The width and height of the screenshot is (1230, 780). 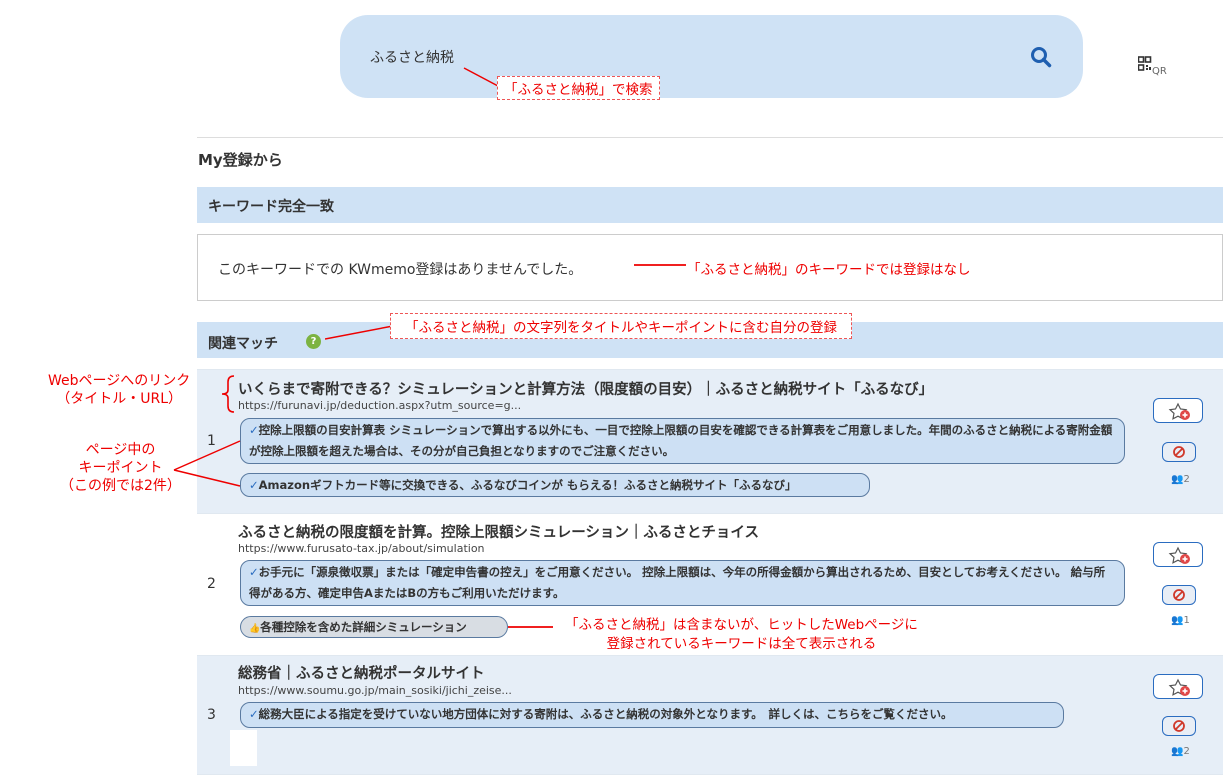 I want to click on annotation-search-arrow, so click(x=481, y=77).